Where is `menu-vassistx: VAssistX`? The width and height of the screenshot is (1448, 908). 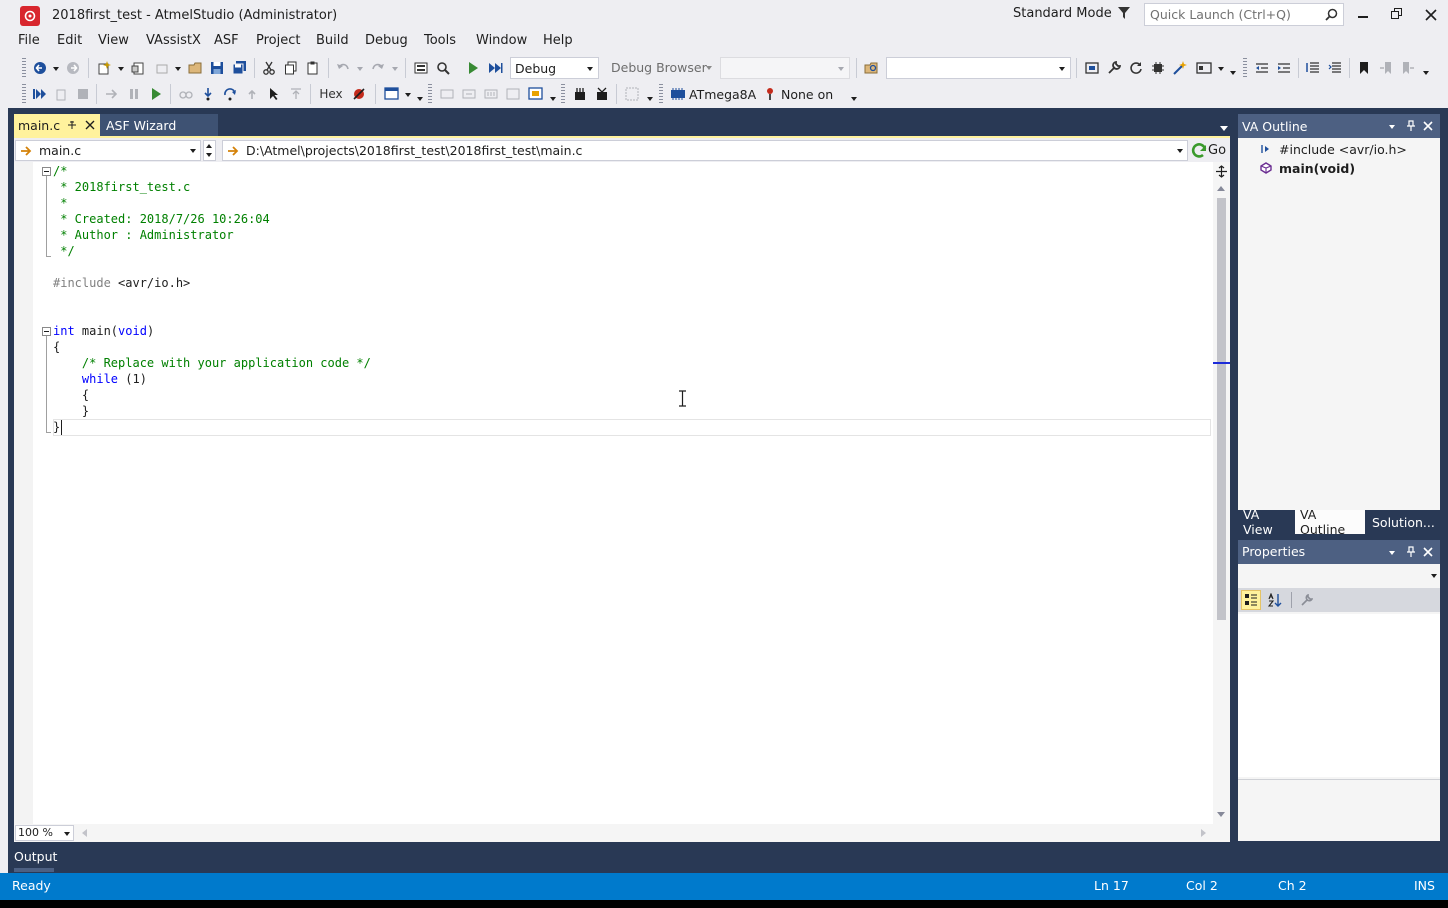
menu-vassistx: VAssistX is located at coordinates (173, 40).